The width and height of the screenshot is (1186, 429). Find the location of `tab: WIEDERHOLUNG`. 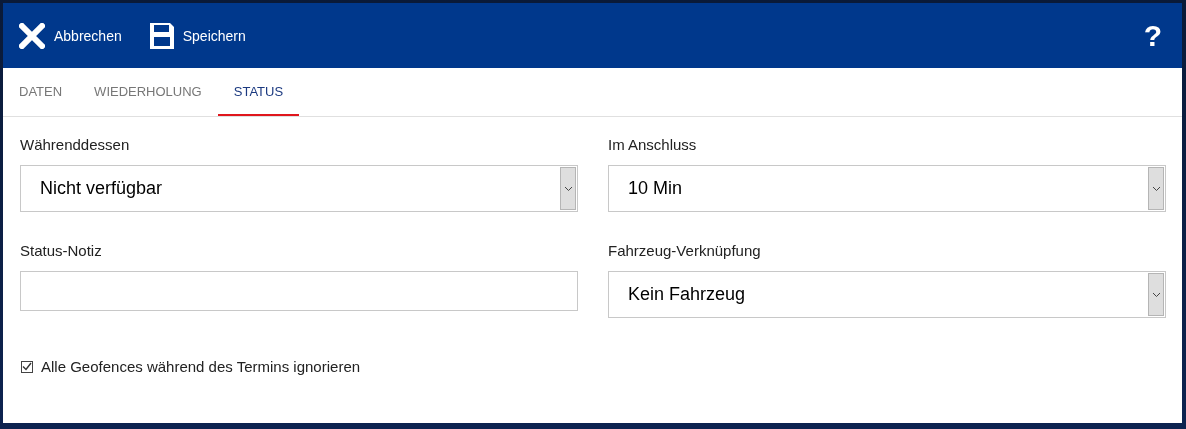

tab: WIEDERHOLUNG is located at coordinates (148, 92).